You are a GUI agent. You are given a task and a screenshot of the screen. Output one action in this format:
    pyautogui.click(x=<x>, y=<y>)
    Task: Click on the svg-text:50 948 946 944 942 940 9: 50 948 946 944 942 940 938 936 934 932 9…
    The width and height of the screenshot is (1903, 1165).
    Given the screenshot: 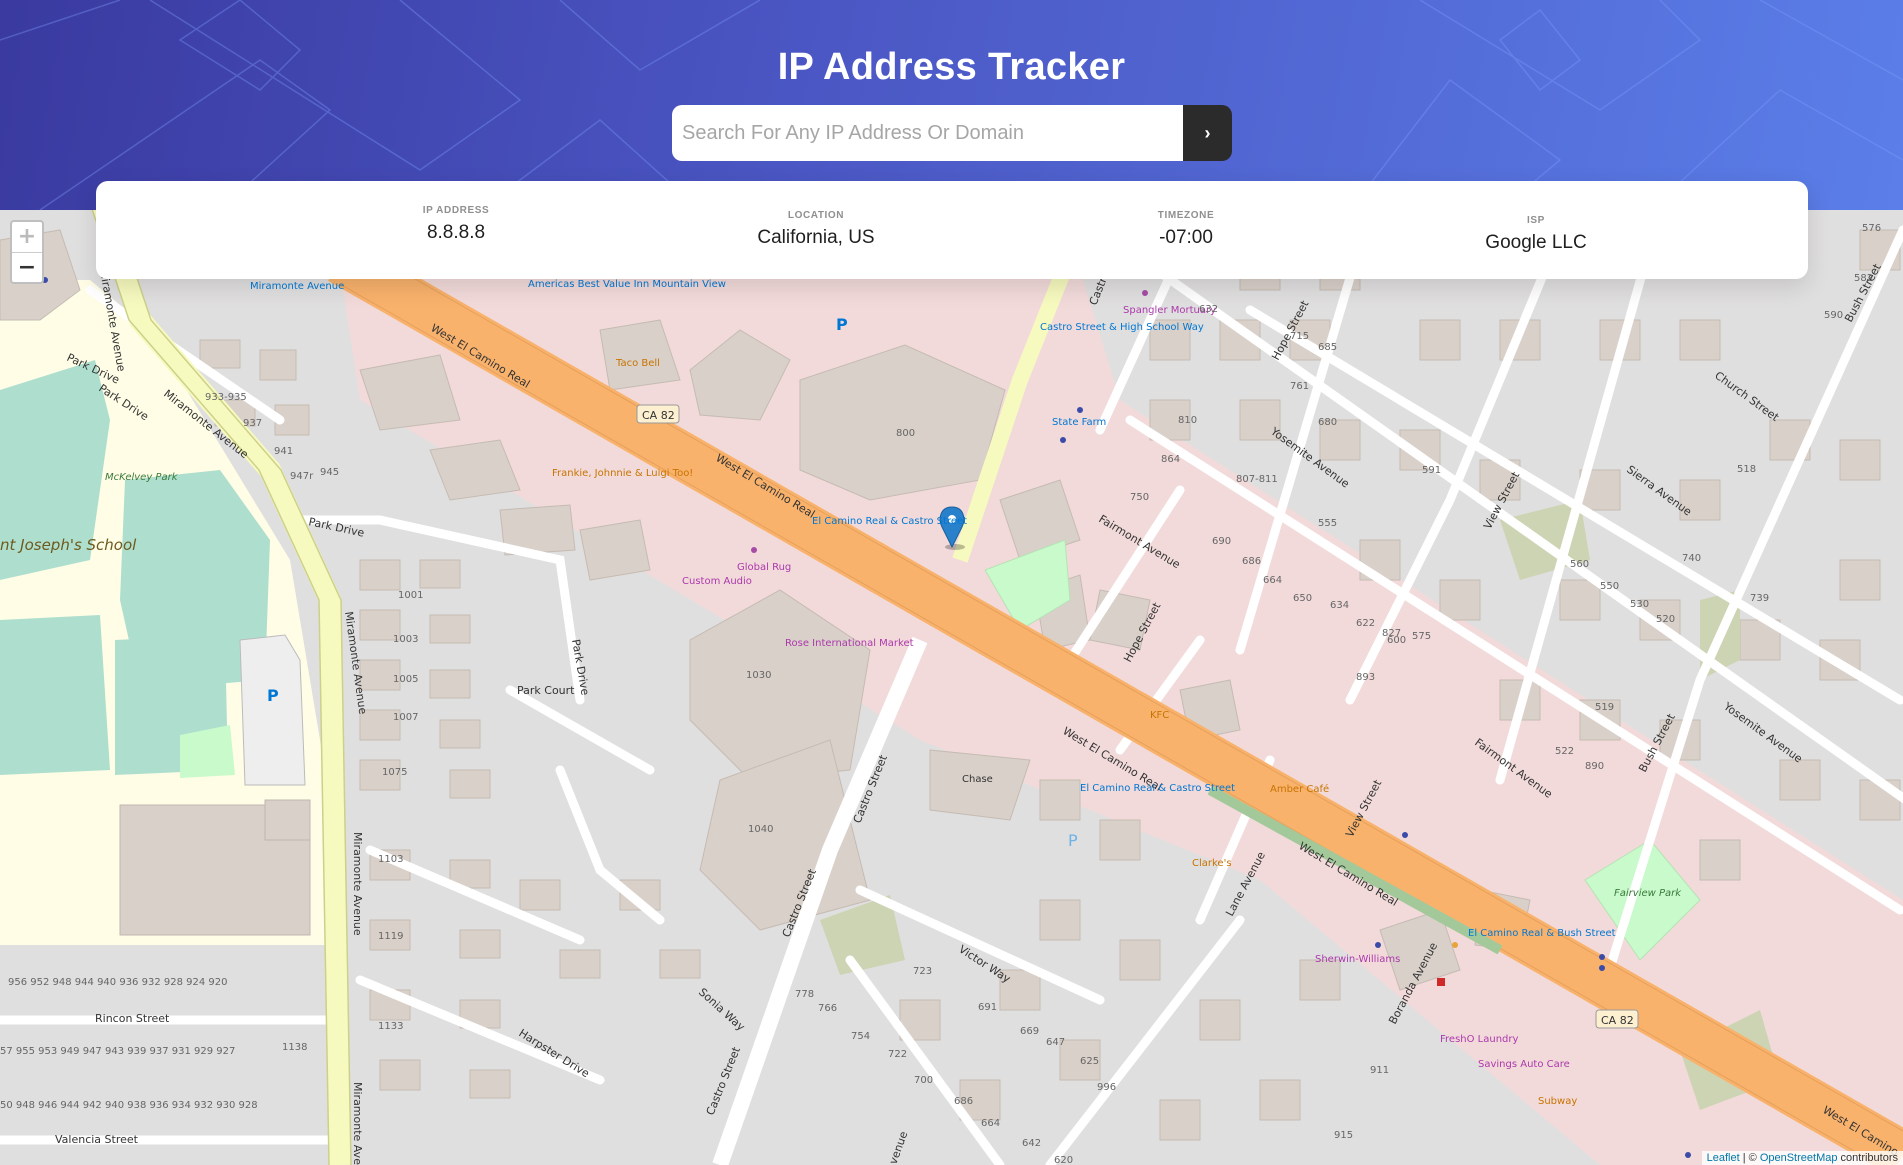 What is the action you would take?
    pyautogui.click(x=129, y=1105)
    